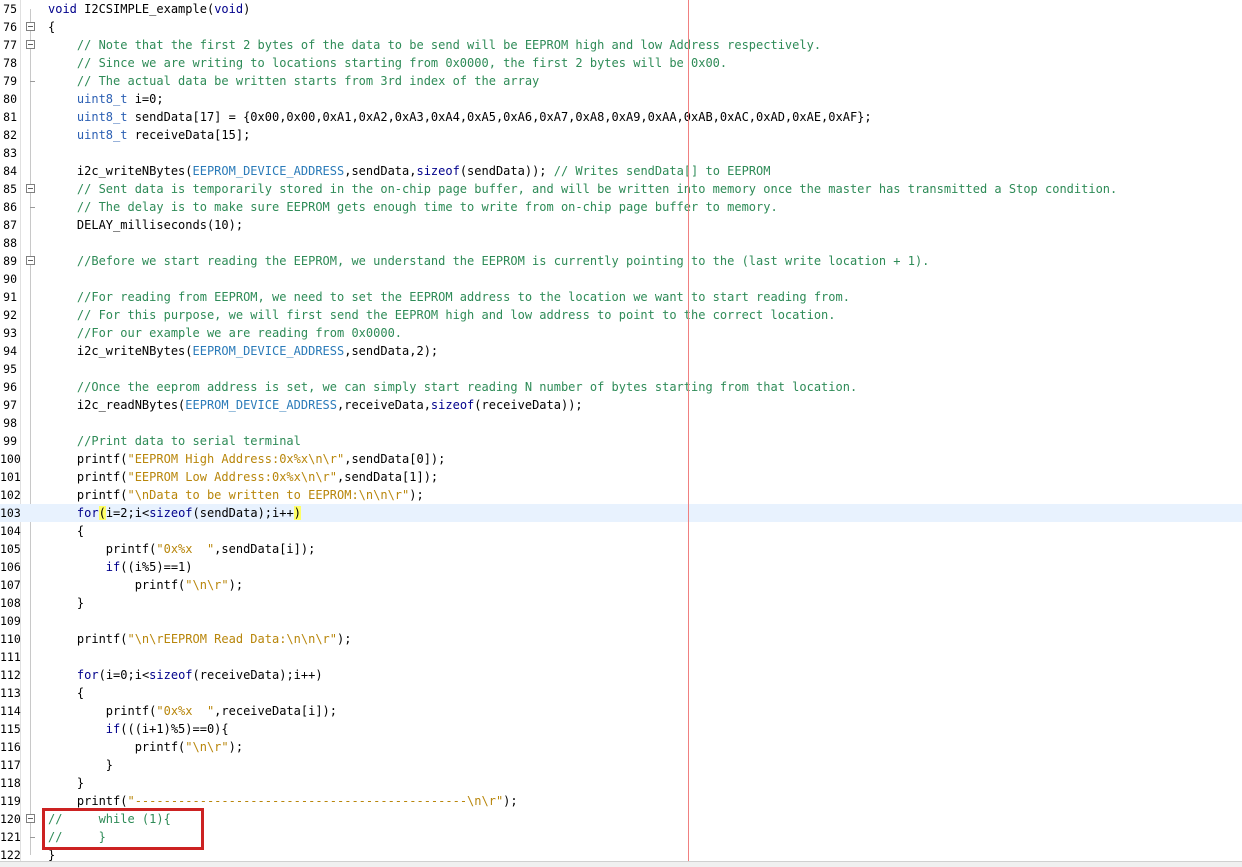  What do you see at coordinates (10, 153) in the screenshot?
I see `line-number: 83` at bounding box center [10, 153].